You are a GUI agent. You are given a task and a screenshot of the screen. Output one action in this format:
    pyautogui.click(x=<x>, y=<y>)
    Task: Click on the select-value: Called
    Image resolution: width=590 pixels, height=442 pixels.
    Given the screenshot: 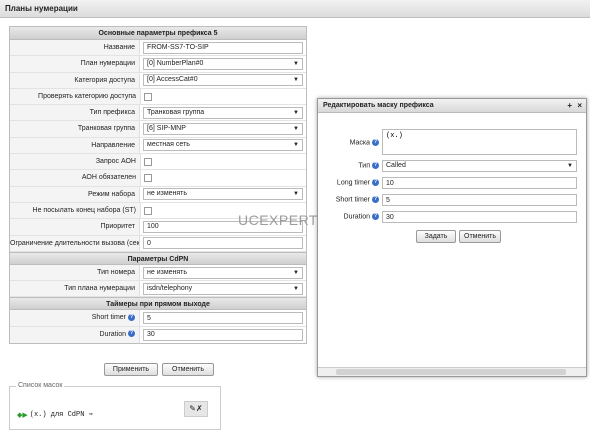 What is the action you would take?
    pyautogui.click(x=396, y=165)
    